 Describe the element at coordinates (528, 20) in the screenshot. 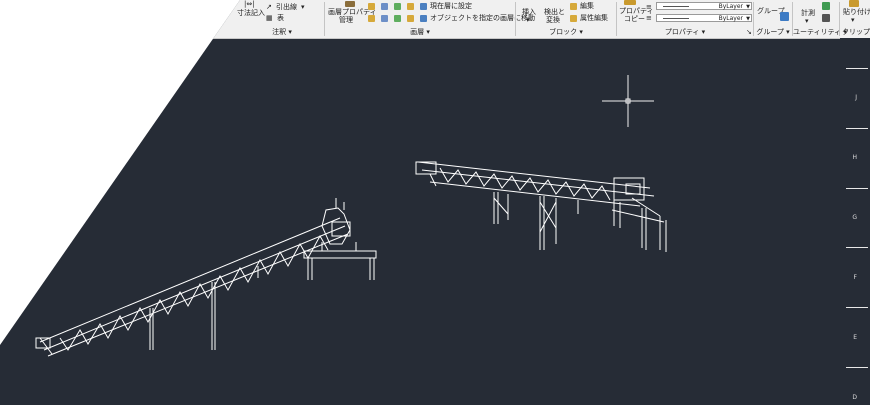

I see `insert-dropdown-icon: ▾` at that location.